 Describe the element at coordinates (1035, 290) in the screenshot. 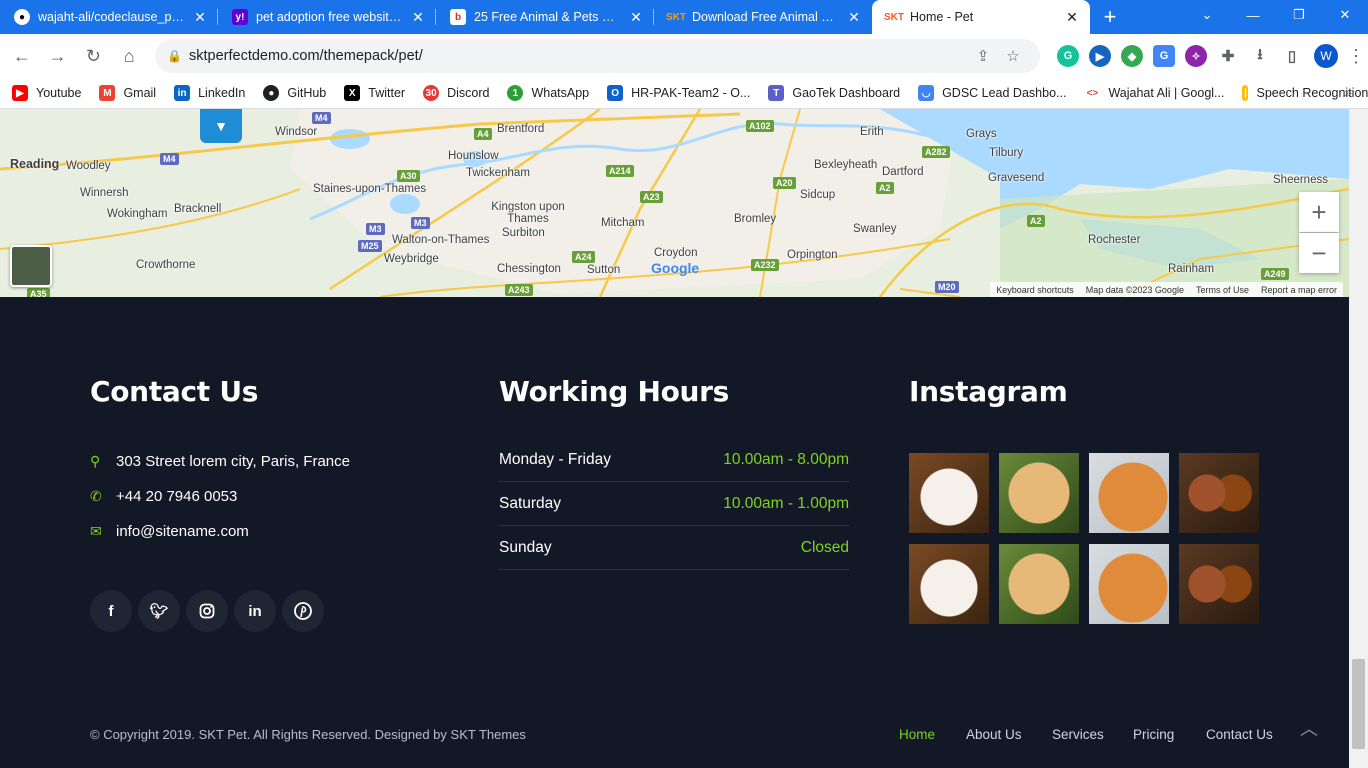

I see `keyboard-shortcuts-link: Keyboard shortcuts` at that location.